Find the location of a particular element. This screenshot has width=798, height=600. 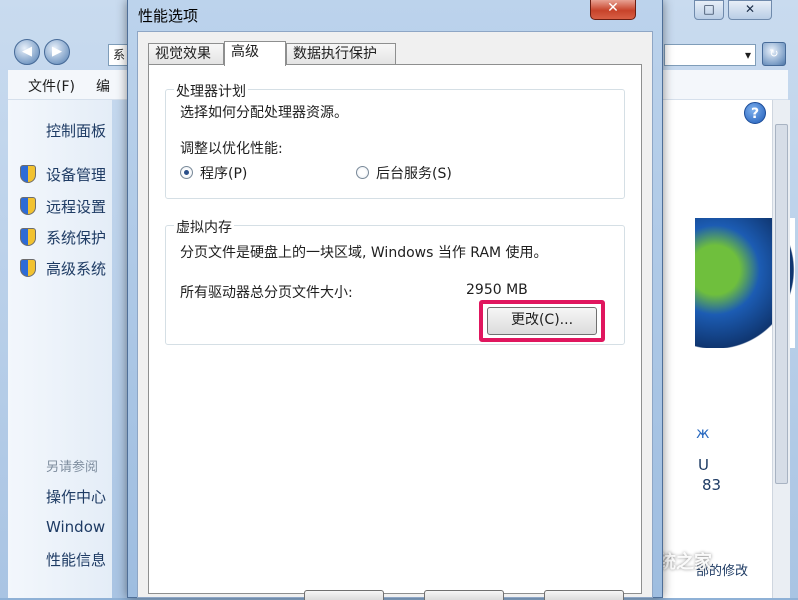

total-paging-label: 所有驱动器总分页文件大小: is located at coordinates (266, 293).